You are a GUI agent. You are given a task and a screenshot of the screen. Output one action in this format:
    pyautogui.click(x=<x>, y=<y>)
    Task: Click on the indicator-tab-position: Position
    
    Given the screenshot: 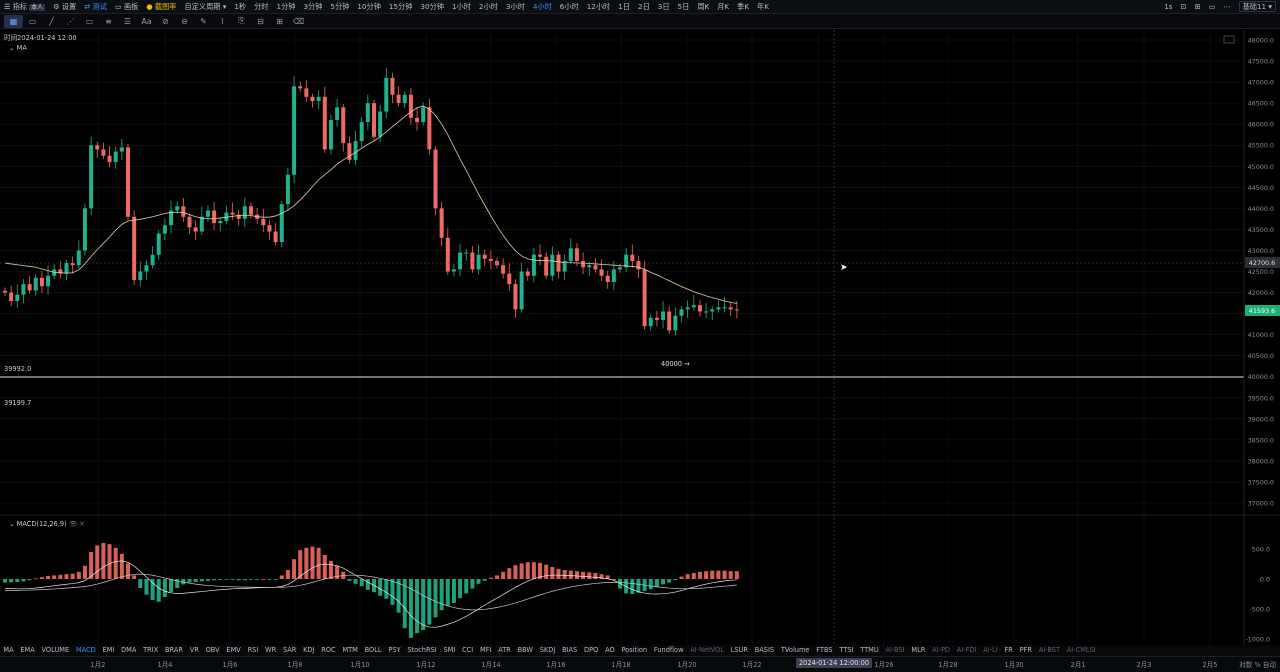 What is the action you would take?
    pyautogui.click(x=634, y=650)
    